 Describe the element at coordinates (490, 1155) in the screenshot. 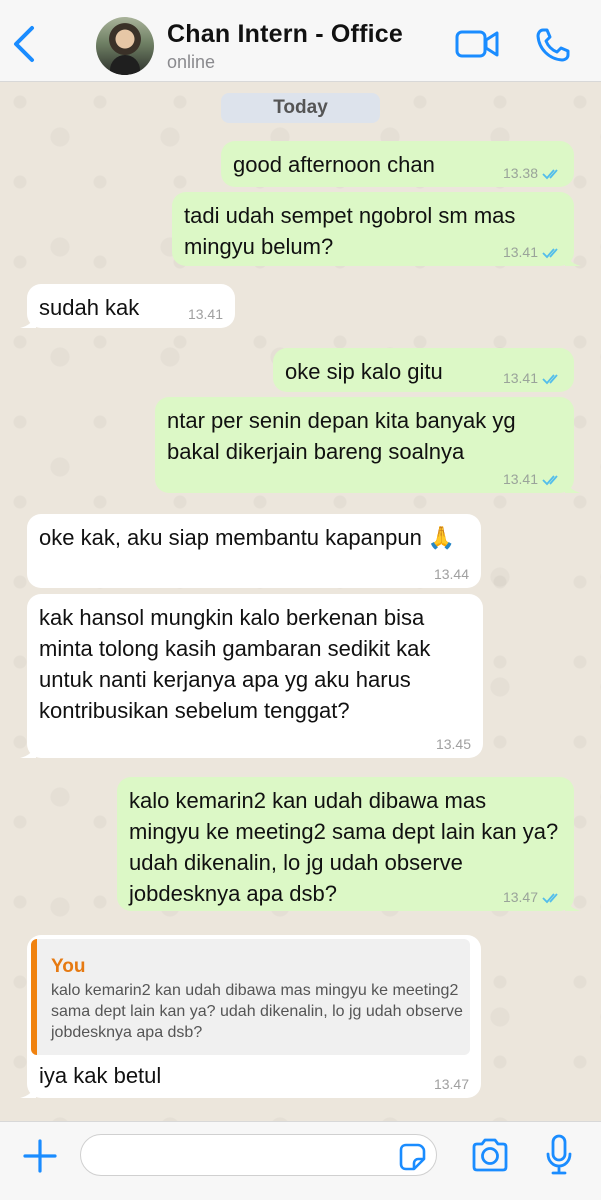

I see `camera-icon` at that location.